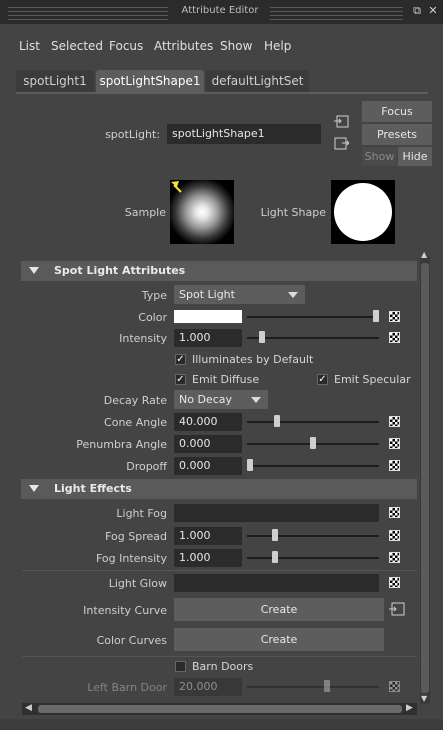 This screenshot has height=730, width=443. I want to click on illuminates-label: Illuminates by Default, so click(253, 359).